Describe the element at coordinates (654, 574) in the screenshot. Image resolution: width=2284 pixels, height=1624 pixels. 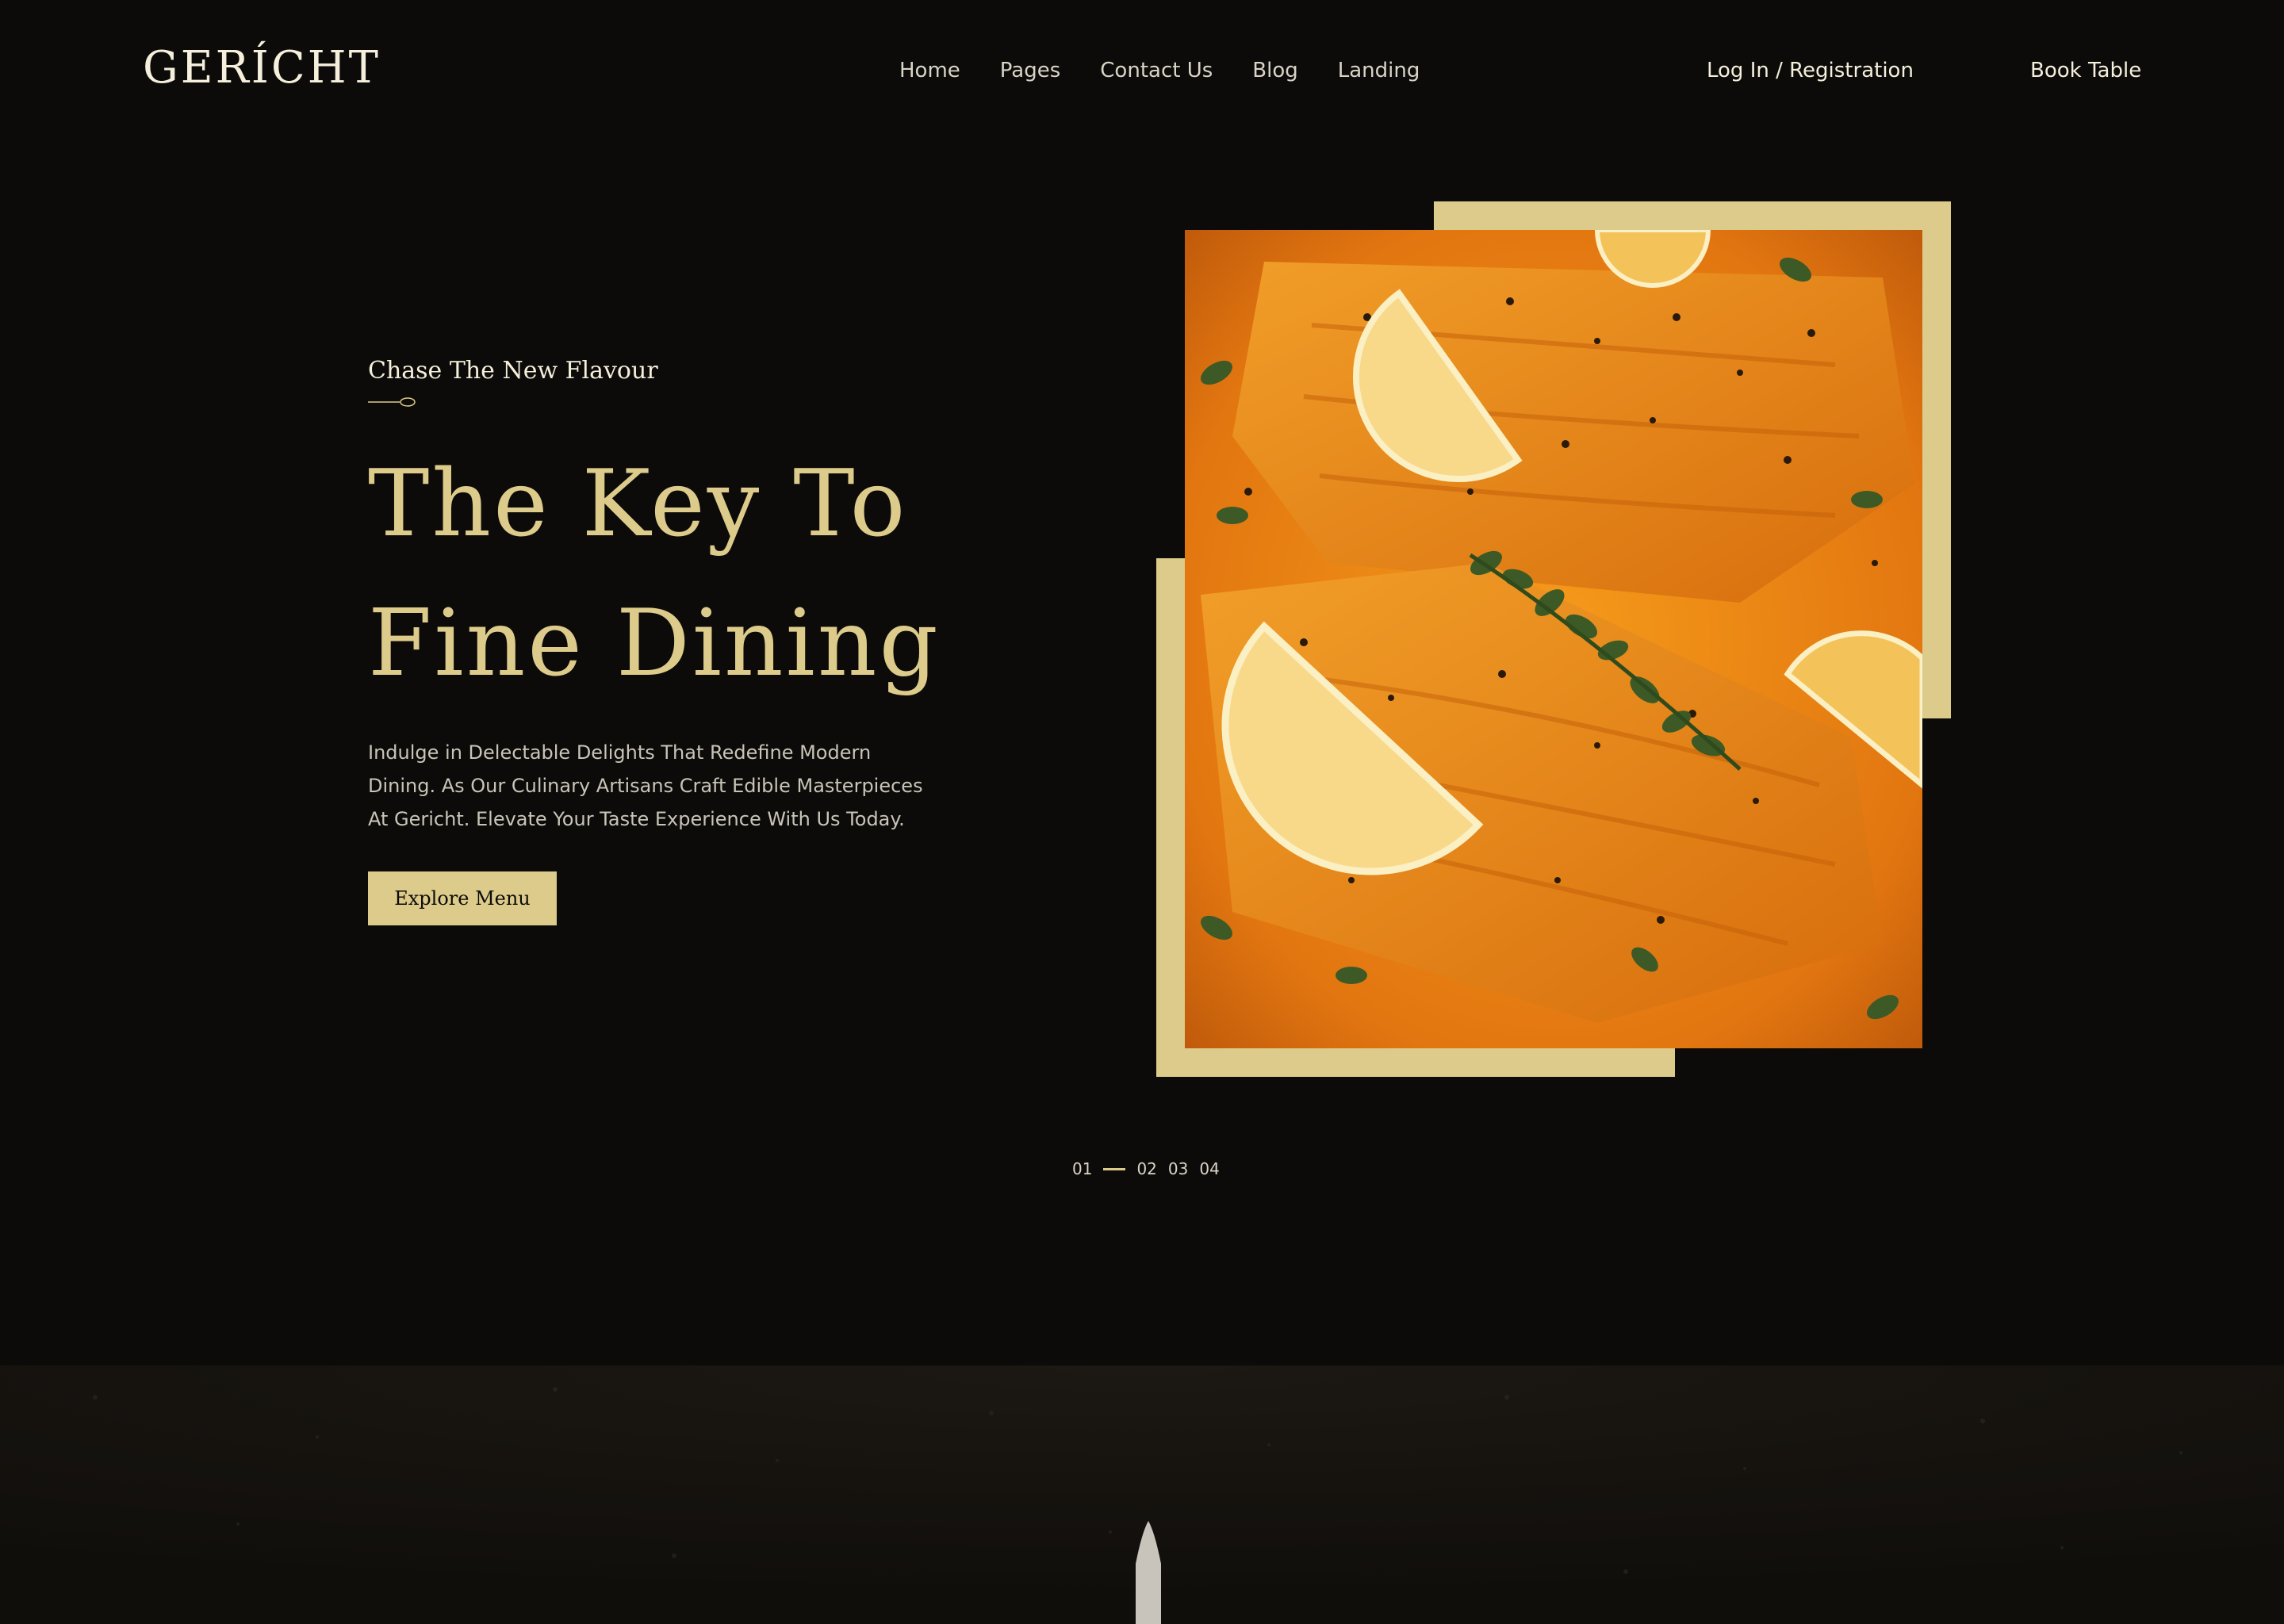
I see `hero-title: The Key To Fine Dining` at that location.